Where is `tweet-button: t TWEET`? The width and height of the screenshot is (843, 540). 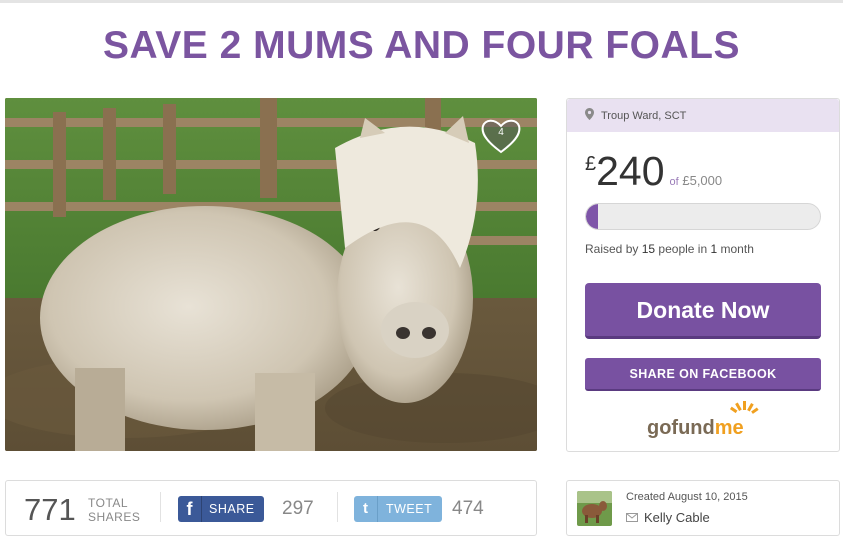 tweet-button: t TWEET is located at coordinates (398, 509).